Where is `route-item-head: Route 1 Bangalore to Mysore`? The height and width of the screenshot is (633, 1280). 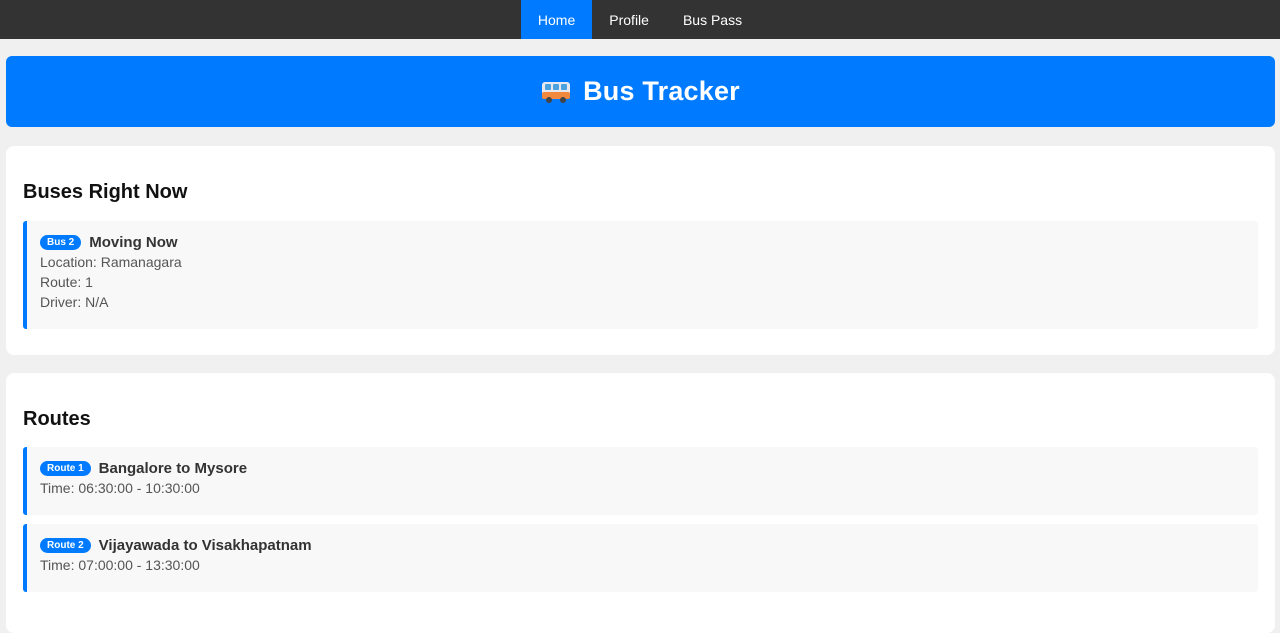
route-item-head: Route 1 Bangalore to Mysore is located at coordinates (642, 468).